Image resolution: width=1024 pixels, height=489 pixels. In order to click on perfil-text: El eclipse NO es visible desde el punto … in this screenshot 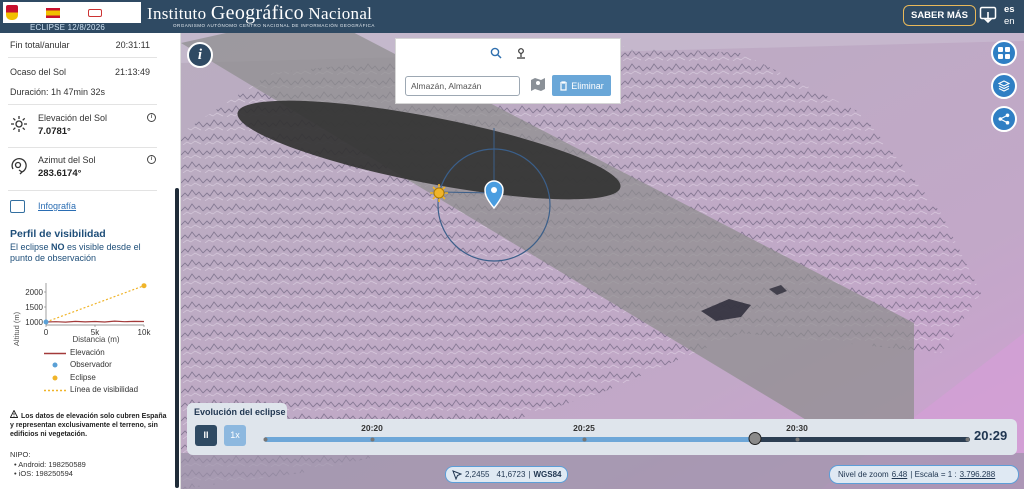, I will do `click(75, 252)`.